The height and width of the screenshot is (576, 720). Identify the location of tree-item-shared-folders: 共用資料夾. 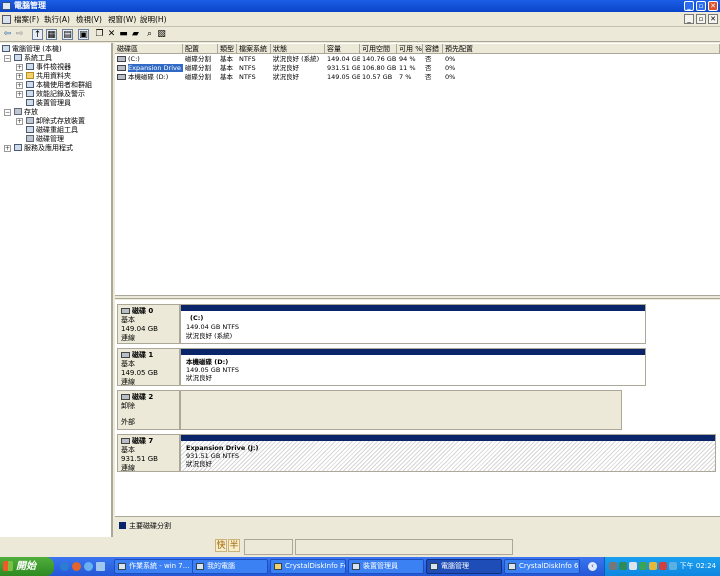
(48, 76).